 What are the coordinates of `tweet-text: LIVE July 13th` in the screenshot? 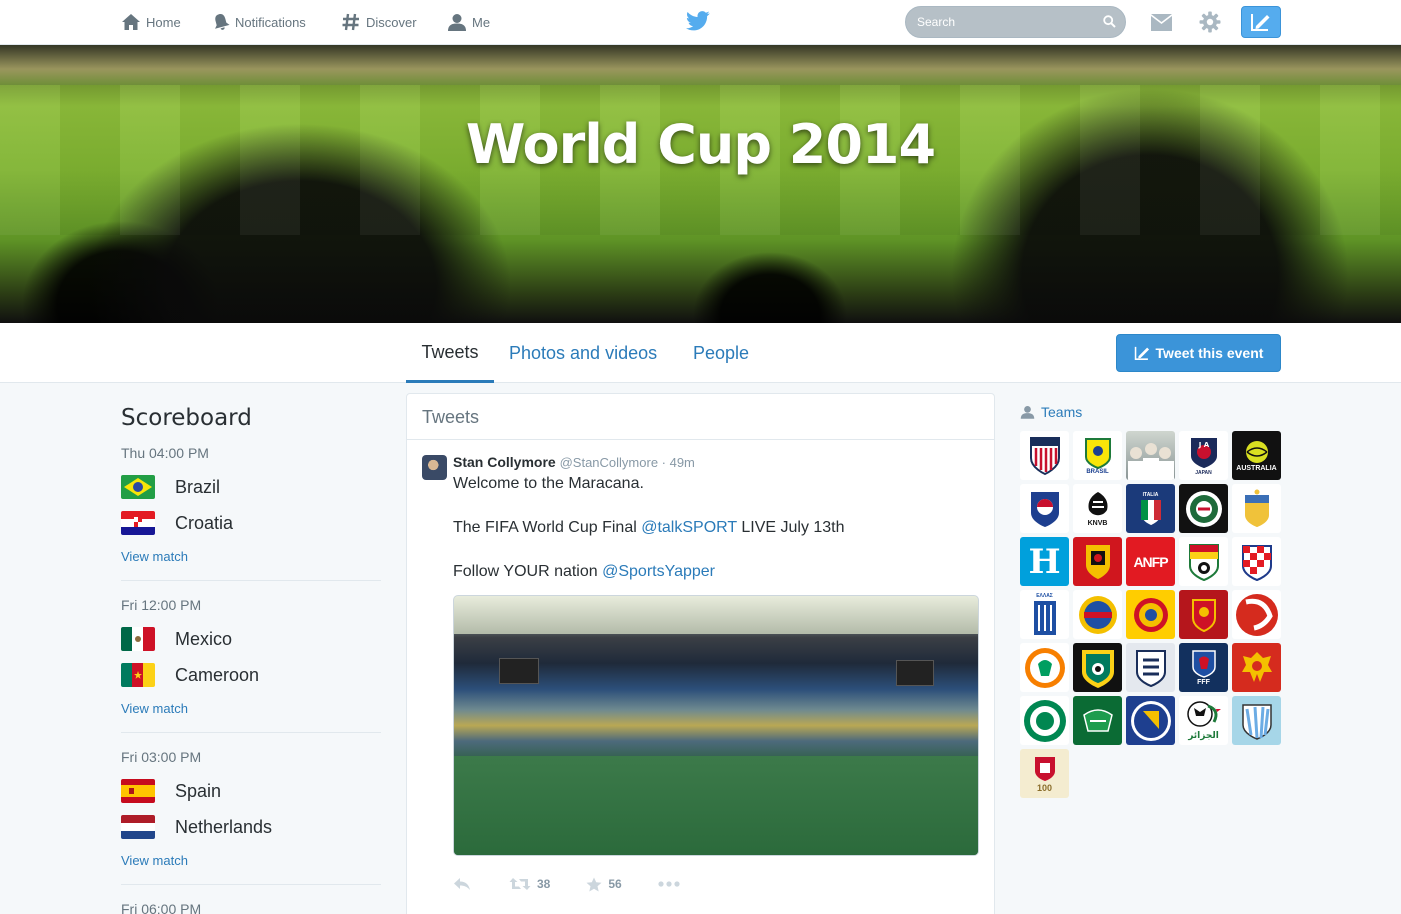 It's located at (790, 527).